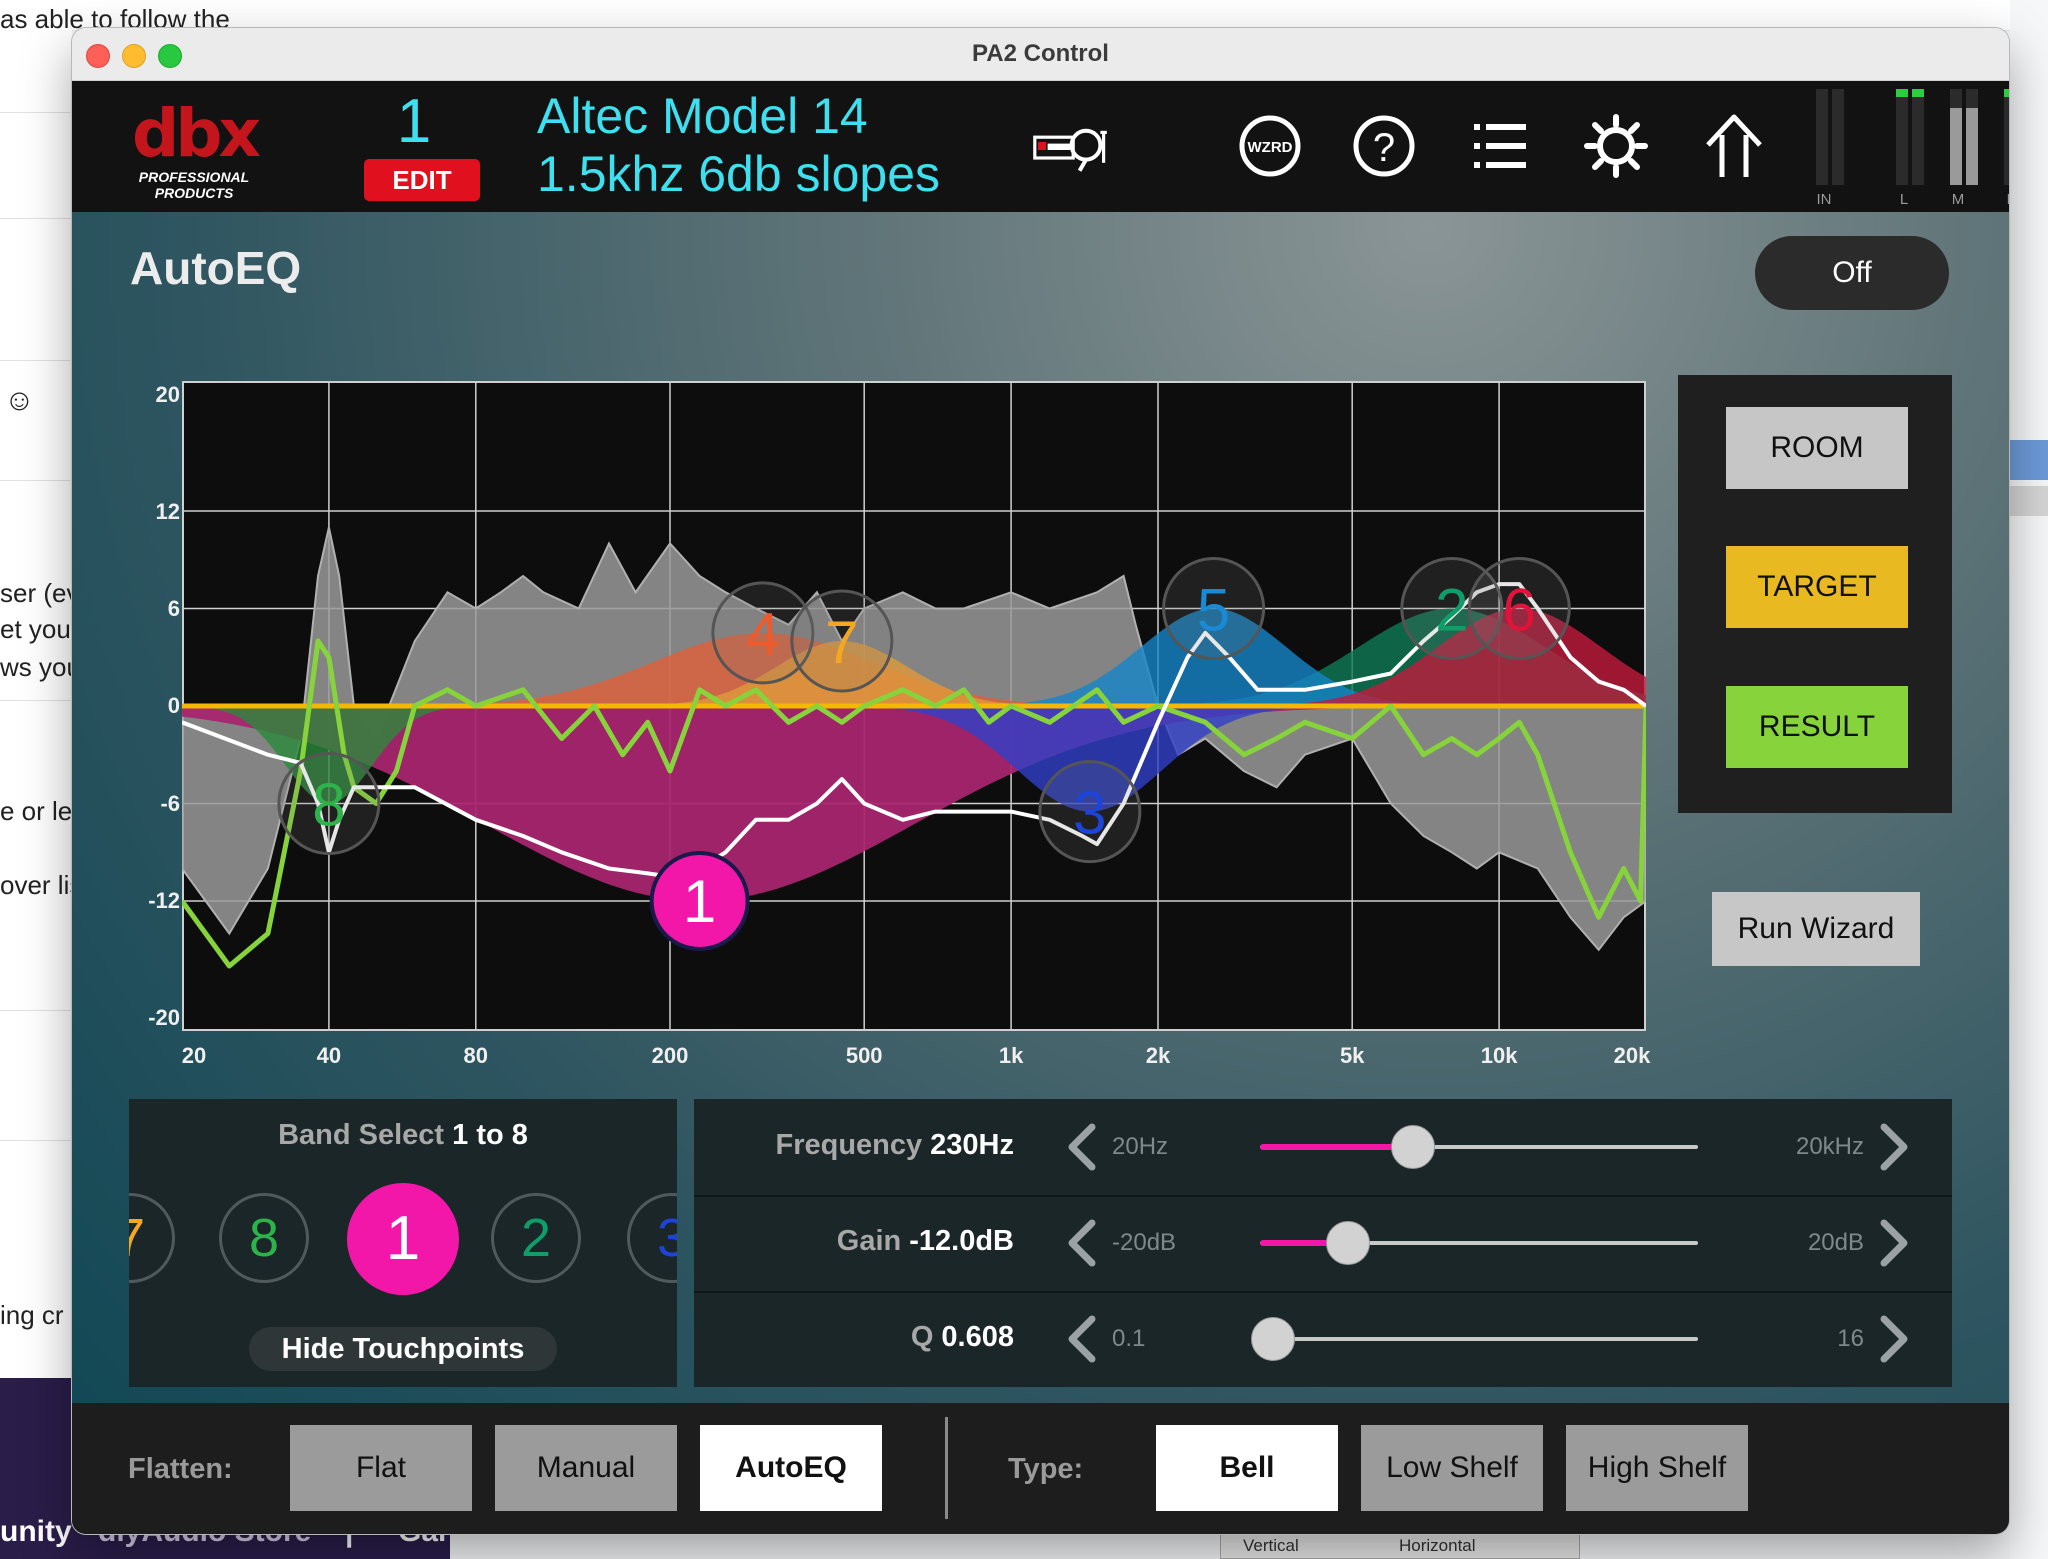  What do you see at coordinates (1918, 137) in the screenshot?
I see `meter-l-b` at bounding box center [1918, 137].